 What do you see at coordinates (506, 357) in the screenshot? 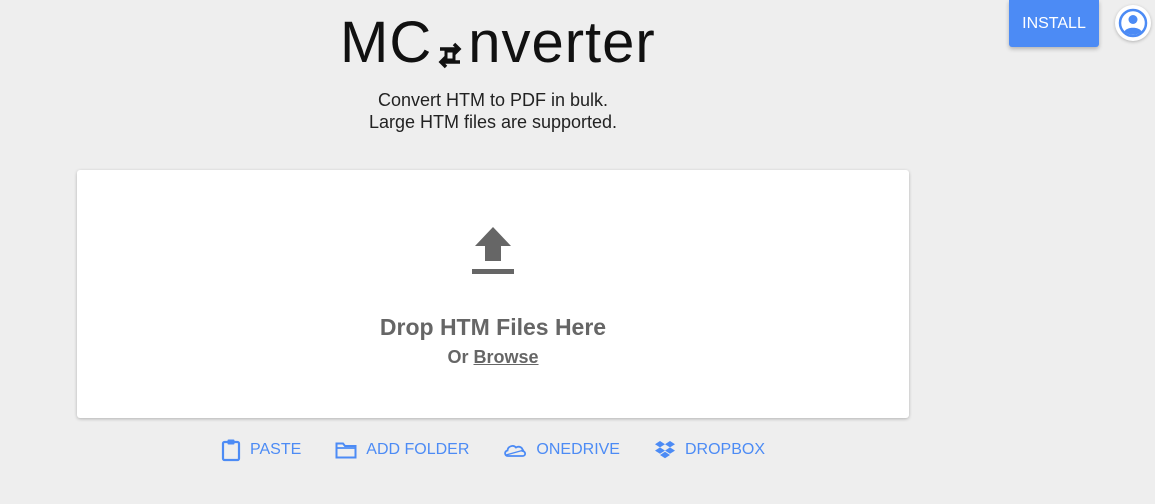
I see `browse-link: Browse` at bounding box center [506, 357].